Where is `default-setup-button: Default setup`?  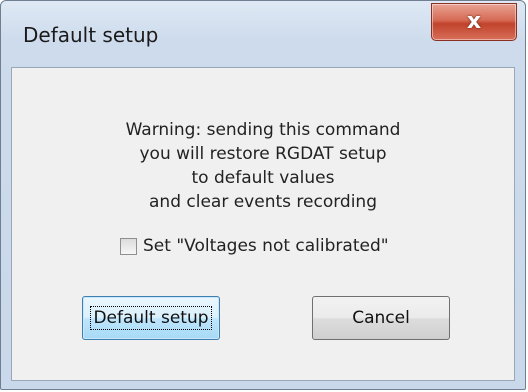
default-setup-button: Default setup is located at coordinates (151, 318).